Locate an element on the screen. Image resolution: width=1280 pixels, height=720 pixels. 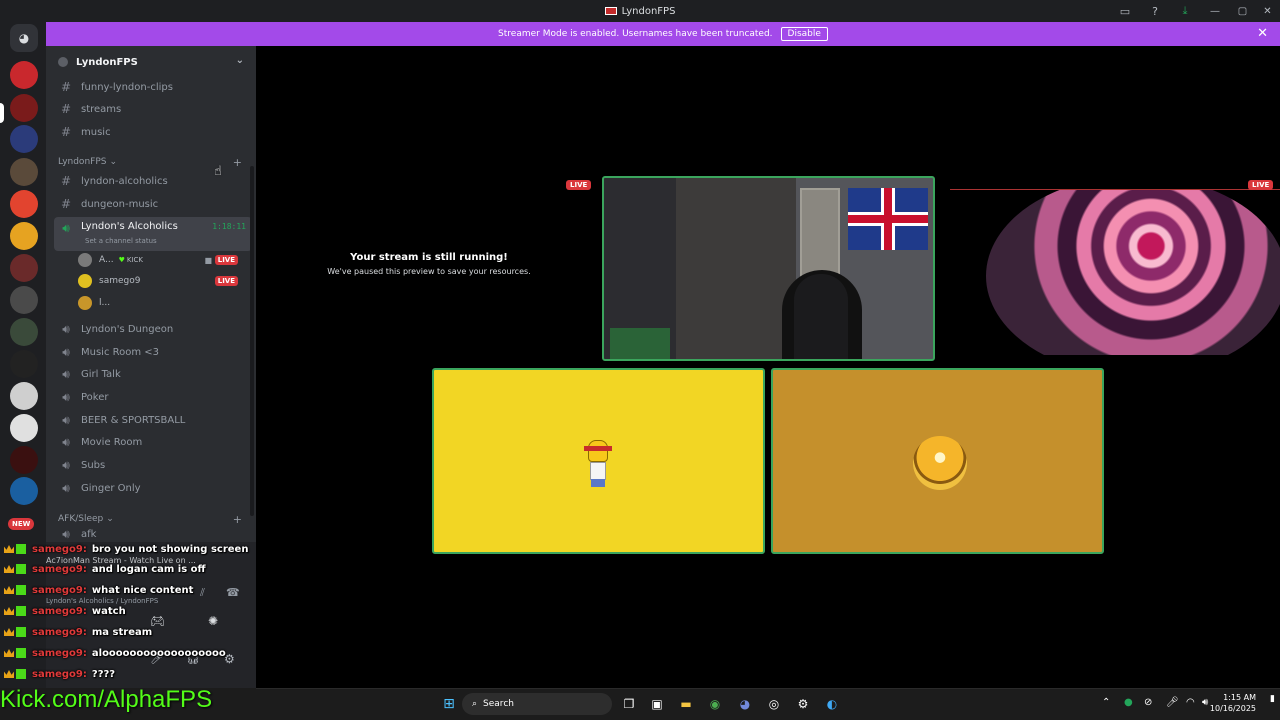
voice-channel-girl-talk: 🔊︎ Girl Talk is located at coordinates (153, 374).